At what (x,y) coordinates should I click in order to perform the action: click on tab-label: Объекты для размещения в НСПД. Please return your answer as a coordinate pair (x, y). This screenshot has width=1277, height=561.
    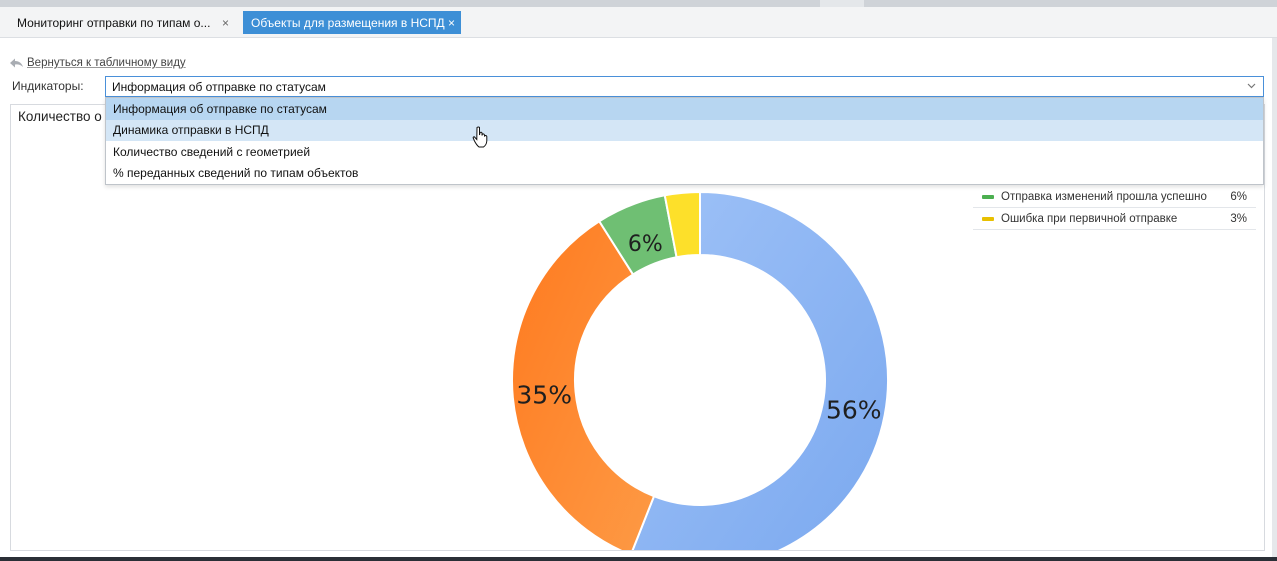
    Looking at the image, I should click on (348, 22).